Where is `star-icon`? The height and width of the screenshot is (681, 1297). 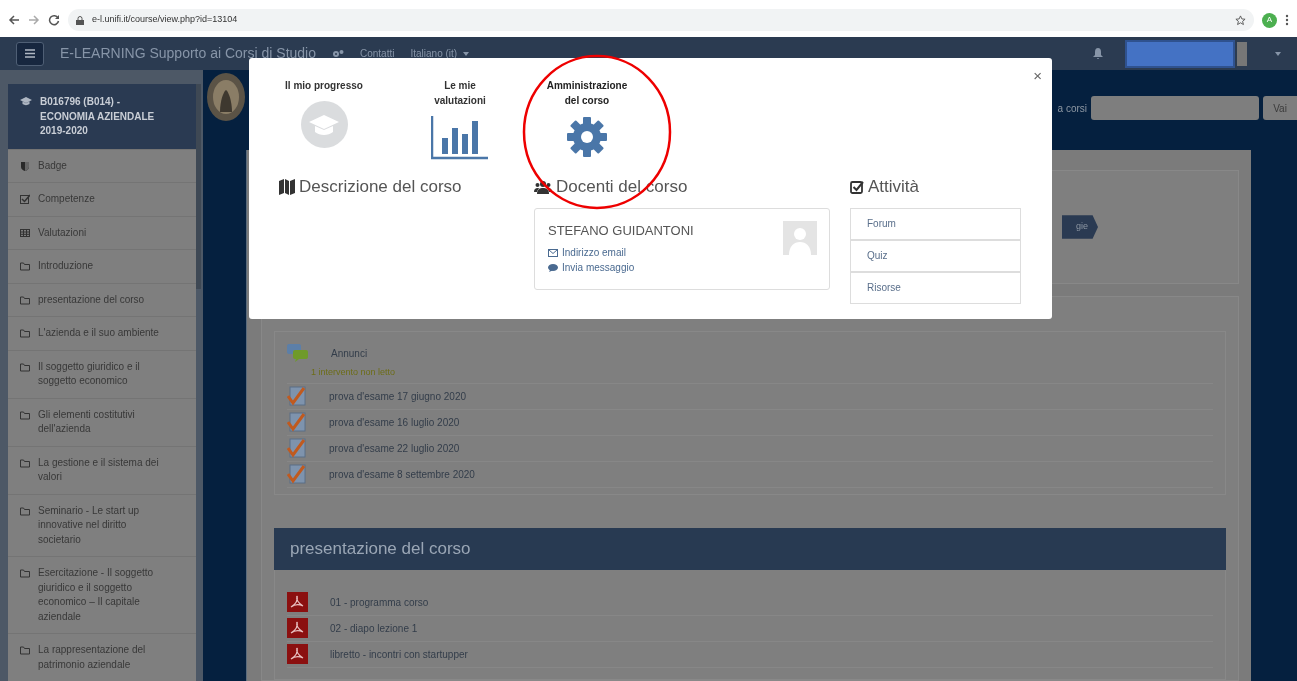
star-icon is located at coordinates (1240, 20).